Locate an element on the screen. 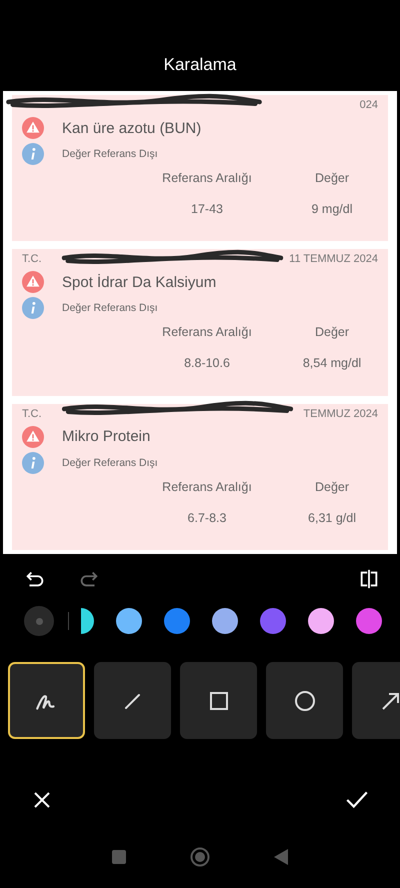  result-value: 9 mg/dl is located at coordinates (332, 209).